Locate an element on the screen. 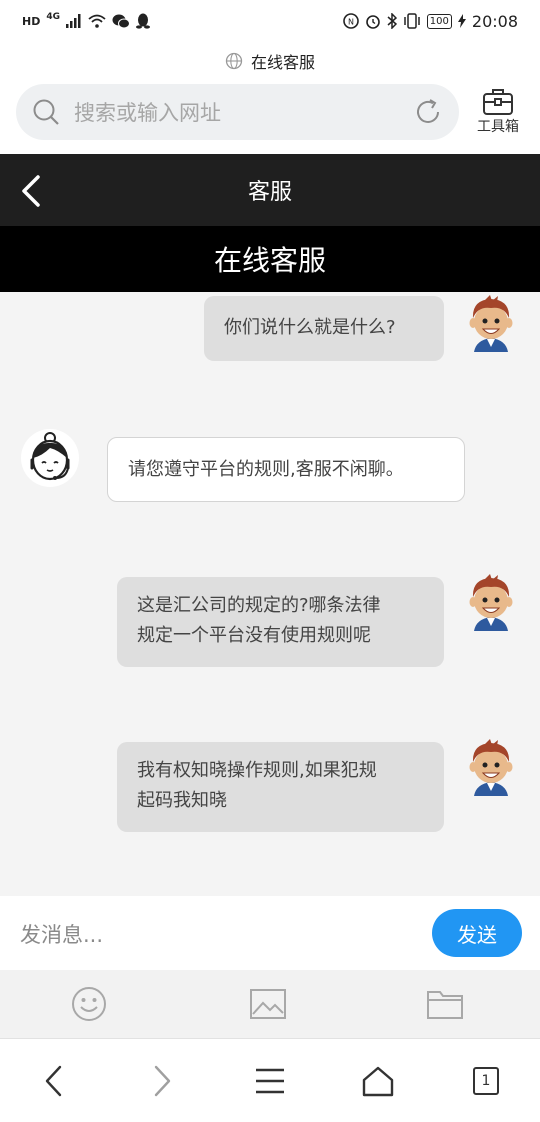 The image size is (540, 1122). message-bubble: 请您遵守平台的规则,客服不闲聊。 is located at coordinates (286, 469).